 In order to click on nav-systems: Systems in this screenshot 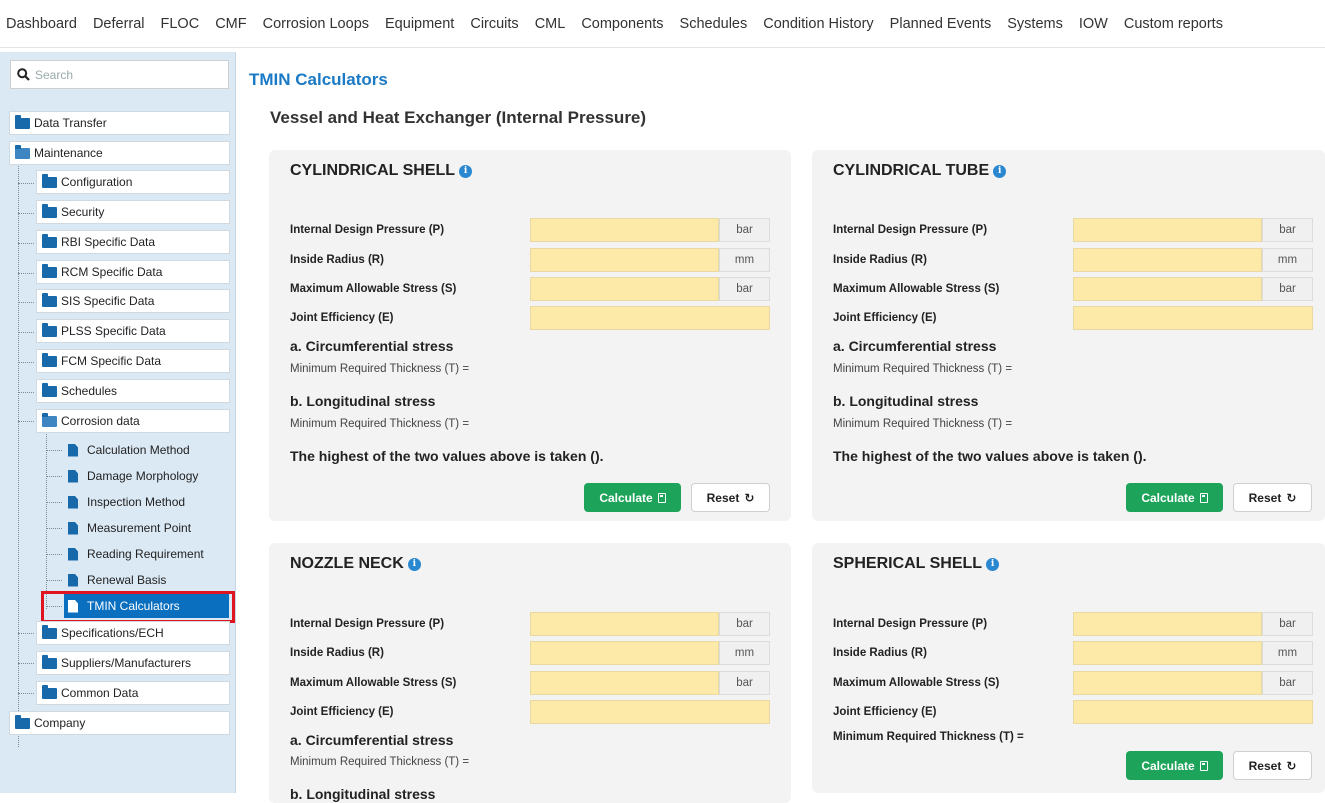, I will do `click(1035, 24)`.